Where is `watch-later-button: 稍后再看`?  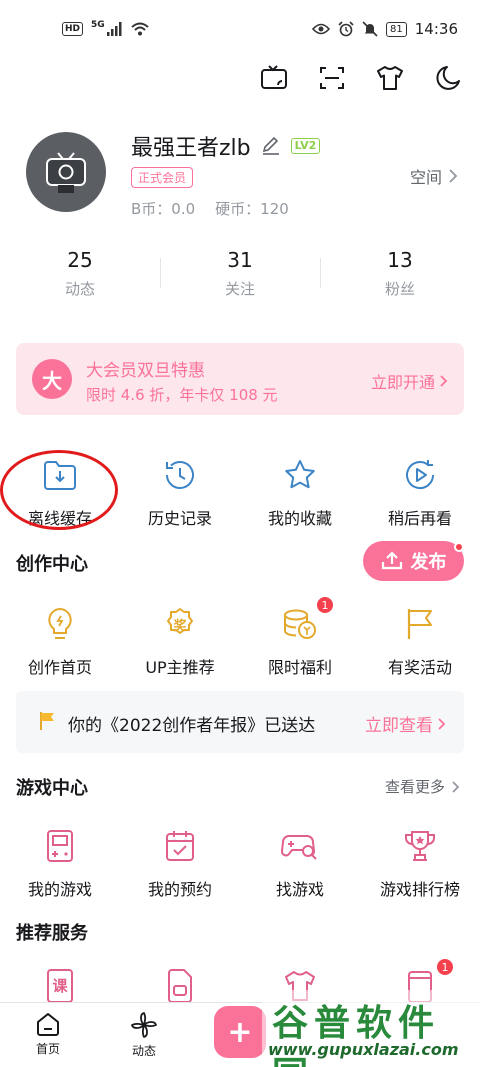 watch-later-button: 稍后再看 is located at coordinates (420, 492).